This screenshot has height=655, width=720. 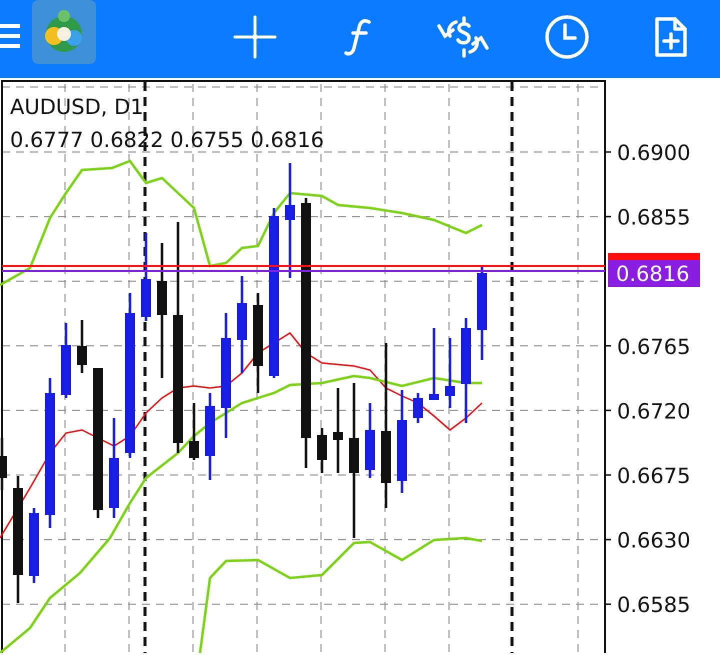 What do you see at coordinates (359, 37) in the screenshot?
I see `function-icon` at bounding box center [359, 37].